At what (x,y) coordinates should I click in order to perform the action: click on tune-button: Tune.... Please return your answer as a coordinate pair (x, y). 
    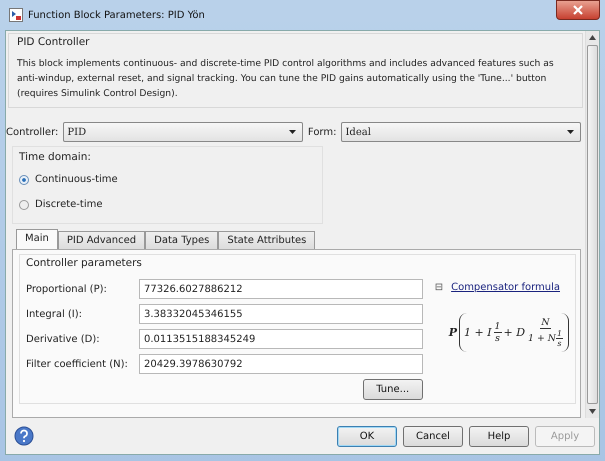
    Looking at the image, I should click on (392, 389).